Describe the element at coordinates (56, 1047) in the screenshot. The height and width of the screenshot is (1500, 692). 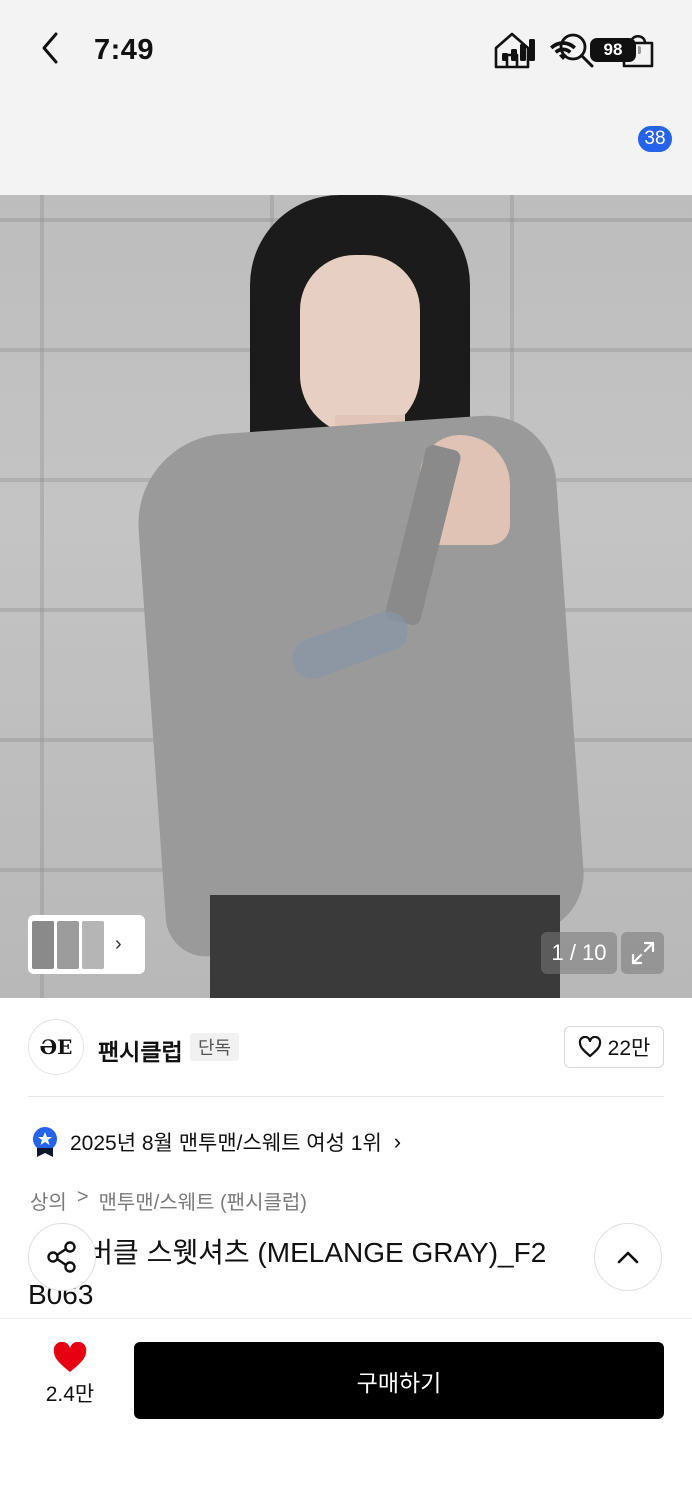
I see `brand-logo: ƏE` at that location.